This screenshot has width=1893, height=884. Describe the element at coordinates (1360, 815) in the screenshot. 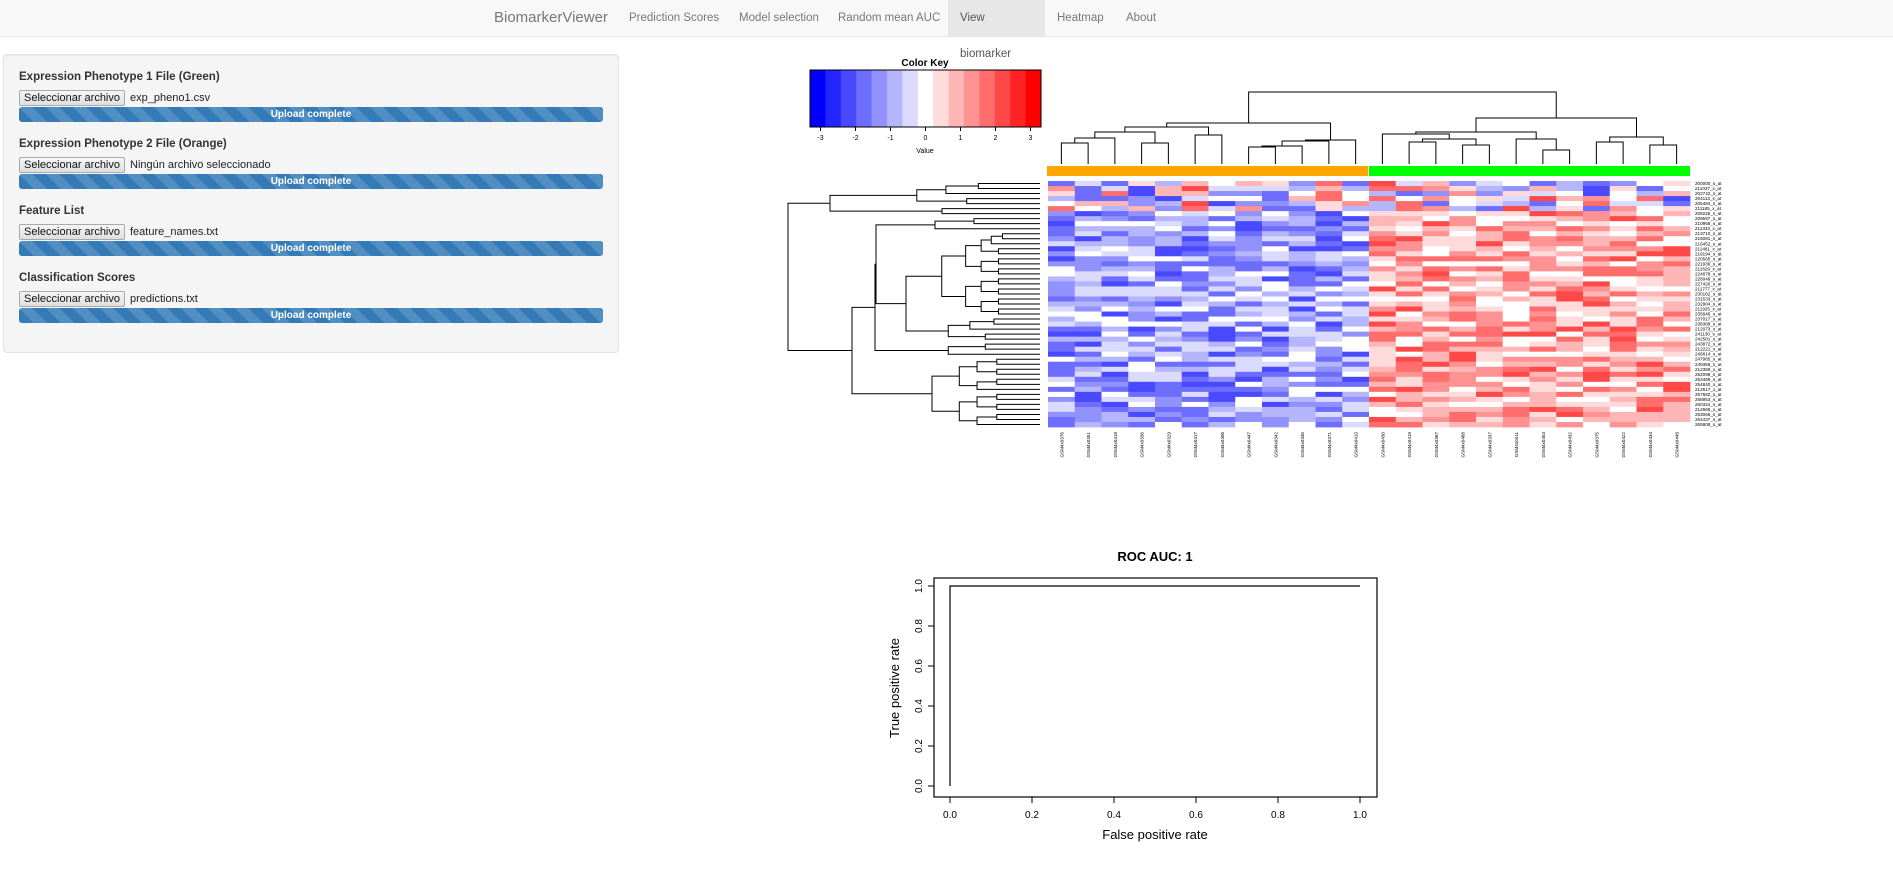

I see `roc-x-tick-label: 1.0` at that location.